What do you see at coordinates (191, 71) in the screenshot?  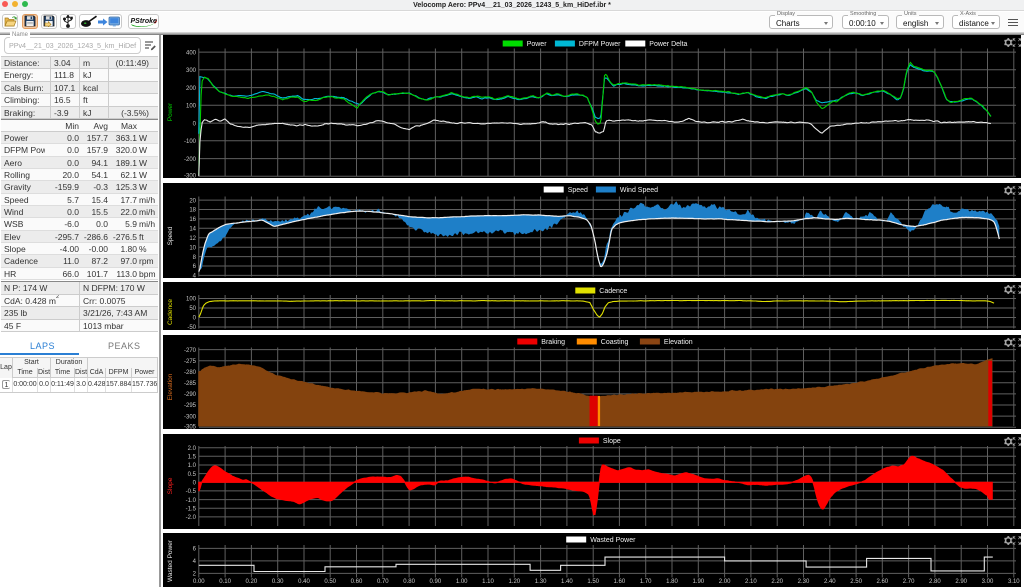 I see `svg-text: 300` at bounding box center [191, 71].